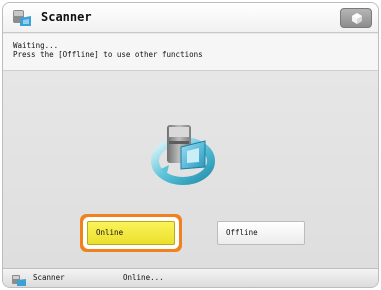 This screenshot has width=381, height=290. Describe the element at coordinates (261, 233) in the screenshot. I see `offline-button: Offline` at that location.